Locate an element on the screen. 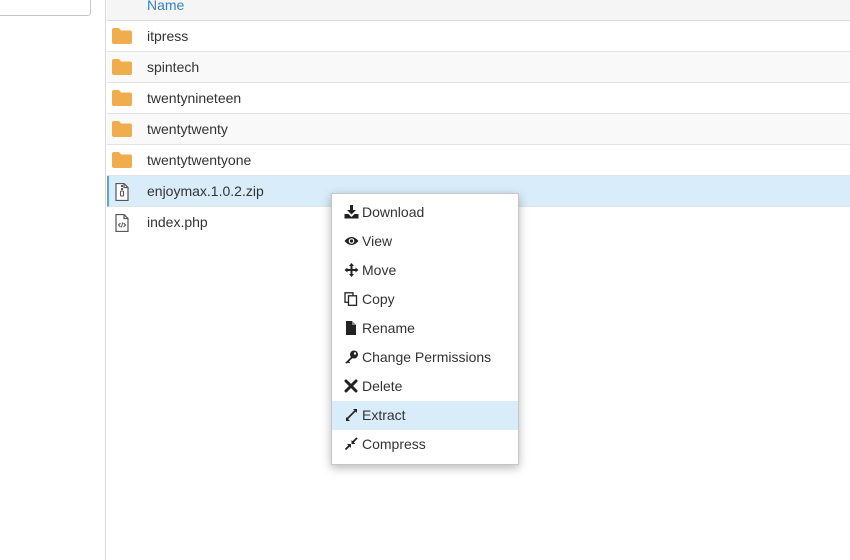 Image resolution: width=850 pixels, height=560 pixels. eye-icon is located at coordinates (351, 241).